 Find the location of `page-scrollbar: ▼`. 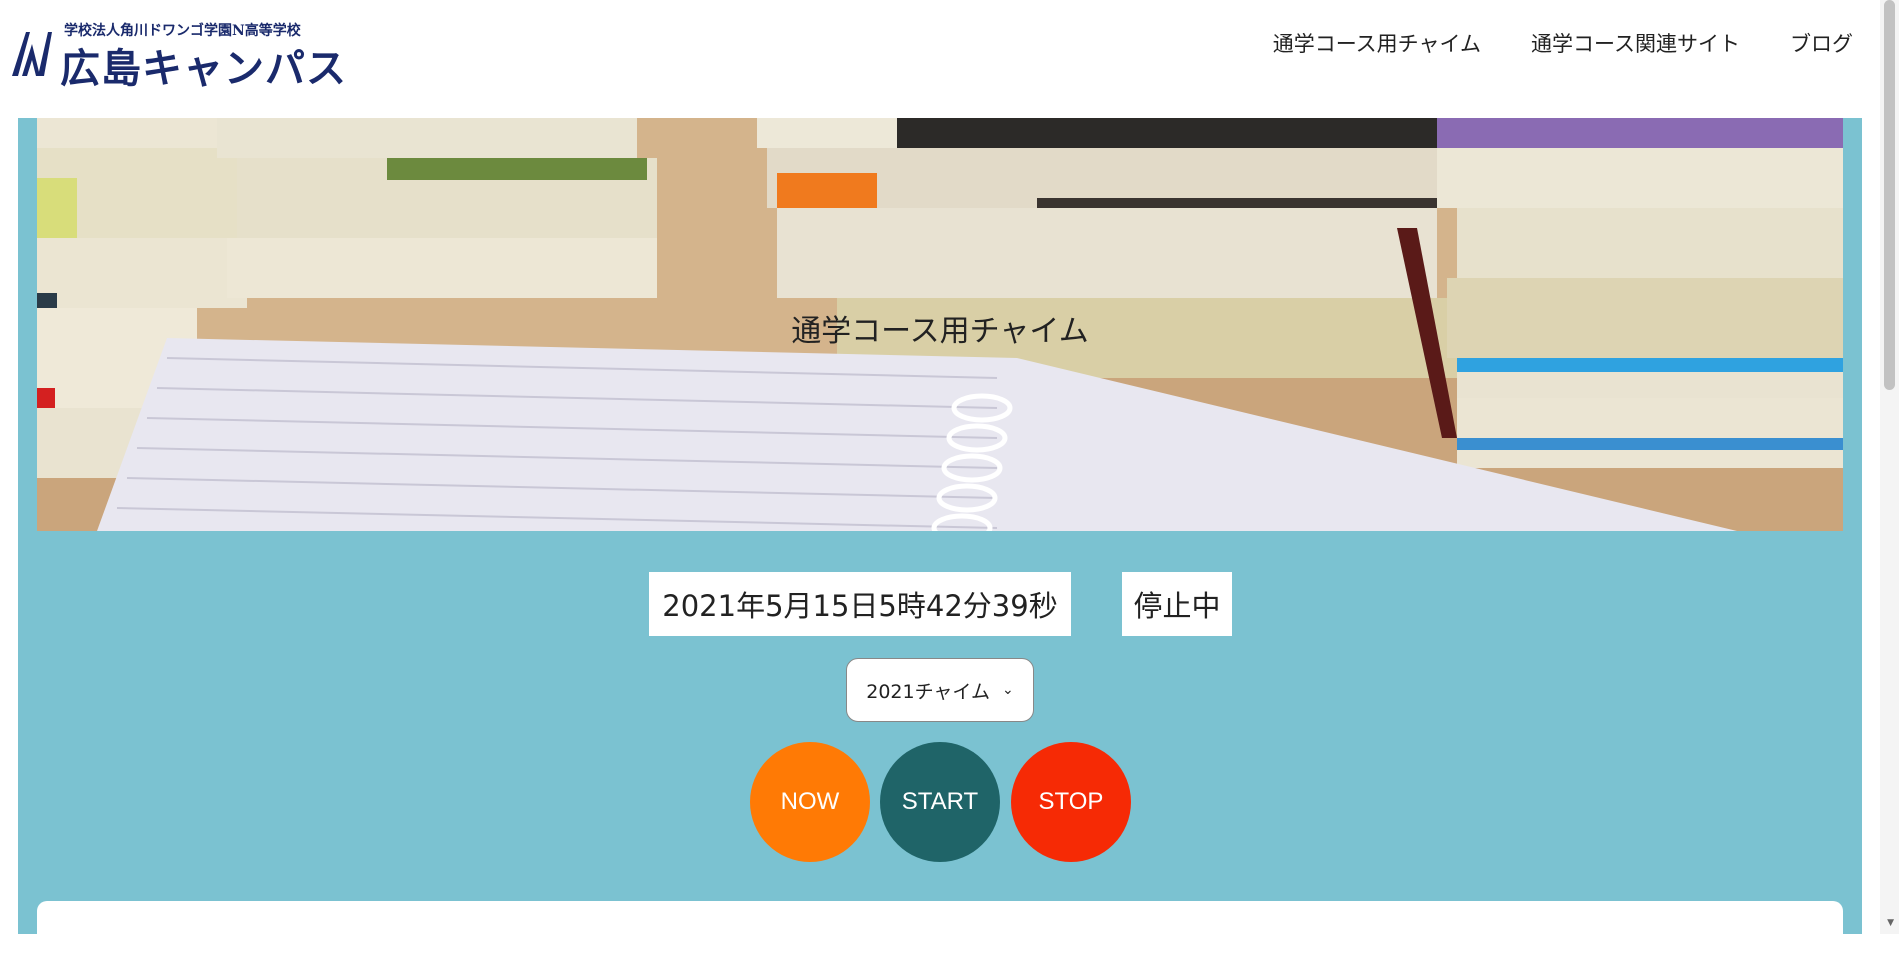

page-scrollbar: ▼ is located at coordinates (1889, 467).